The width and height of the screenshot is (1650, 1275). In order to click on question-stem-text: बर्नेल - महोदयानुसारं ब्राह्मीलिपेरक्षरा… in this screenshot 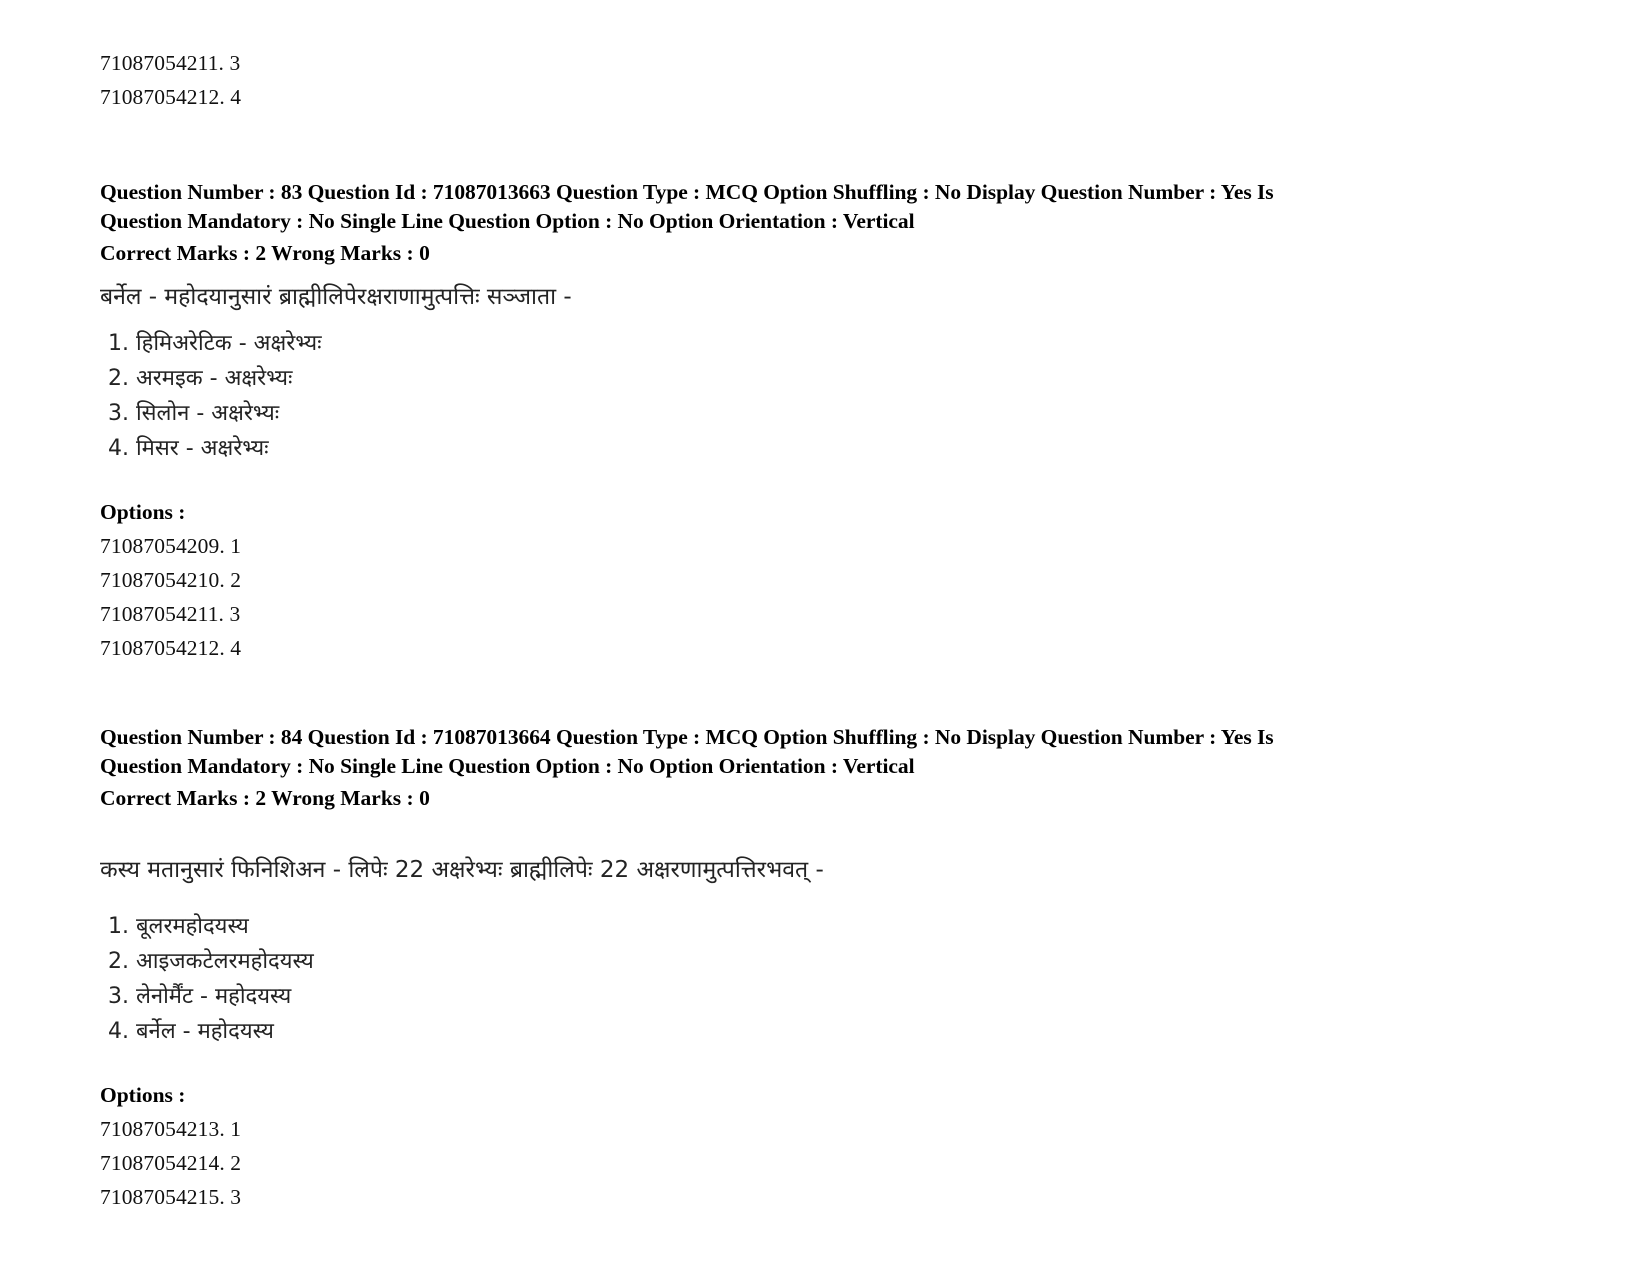, I will do `click(336, 297)`.